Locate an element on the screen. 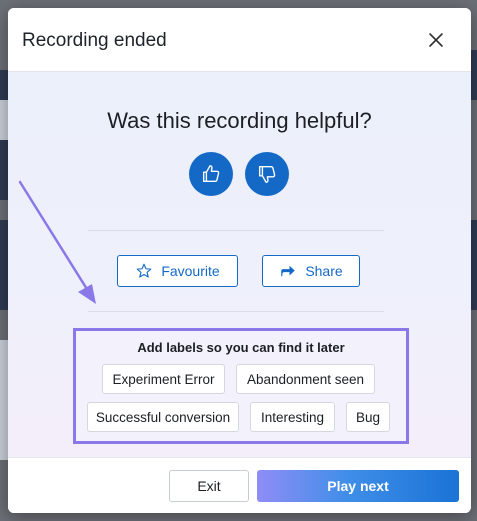 The height and width of the screenshot is (521, 477). close-icon is located at coordinates (436, 40).